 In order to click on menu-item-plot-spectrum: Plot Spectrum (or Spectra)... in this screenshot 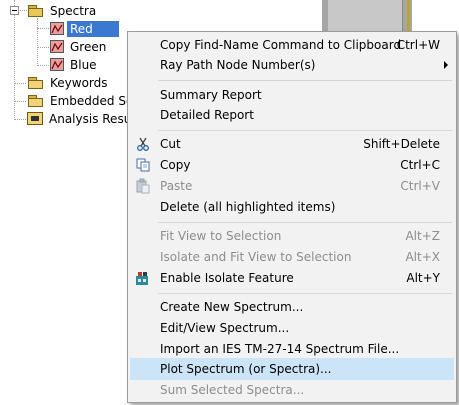, I will do `click(292, 369)`.